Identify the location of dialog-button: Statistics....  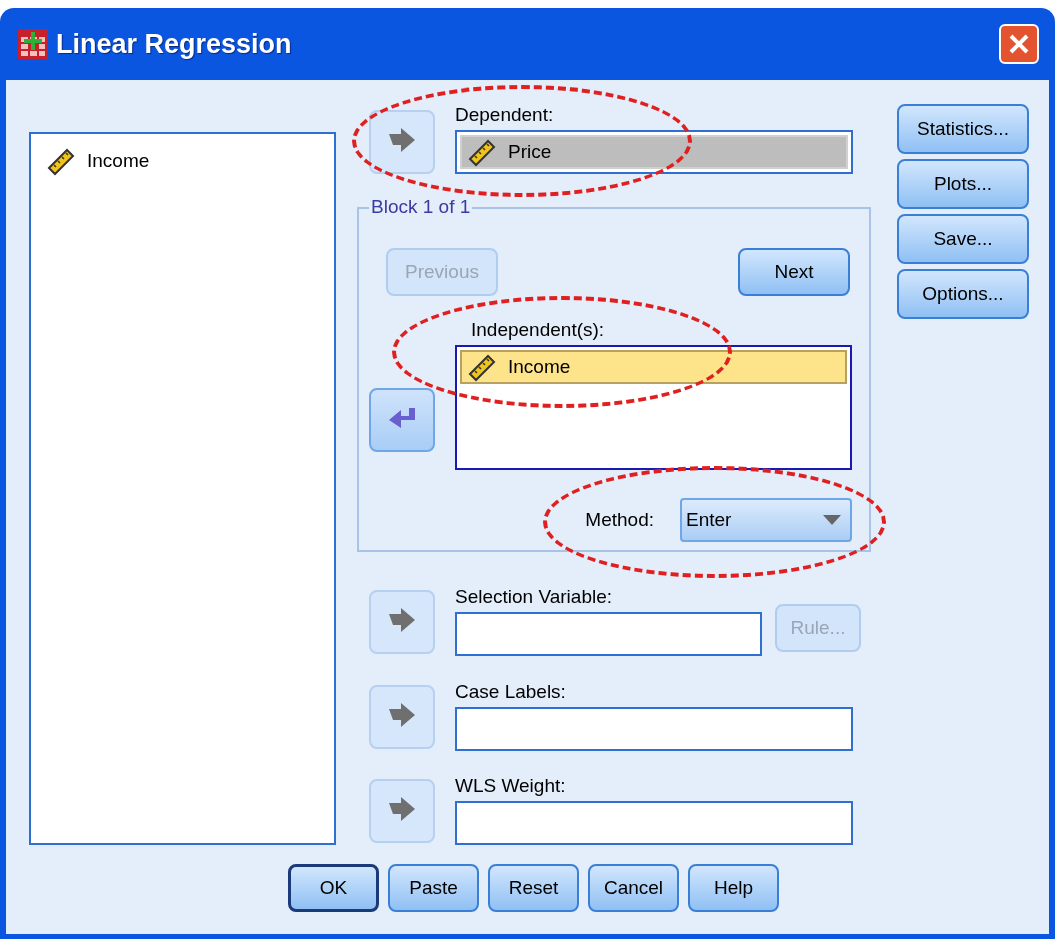
(963, 129).